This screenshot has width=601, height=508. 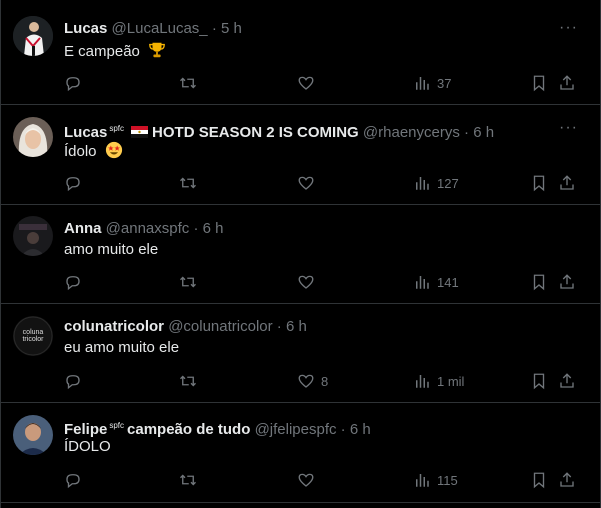 I want to click on views-count: 37, so click(x=444, y=83).